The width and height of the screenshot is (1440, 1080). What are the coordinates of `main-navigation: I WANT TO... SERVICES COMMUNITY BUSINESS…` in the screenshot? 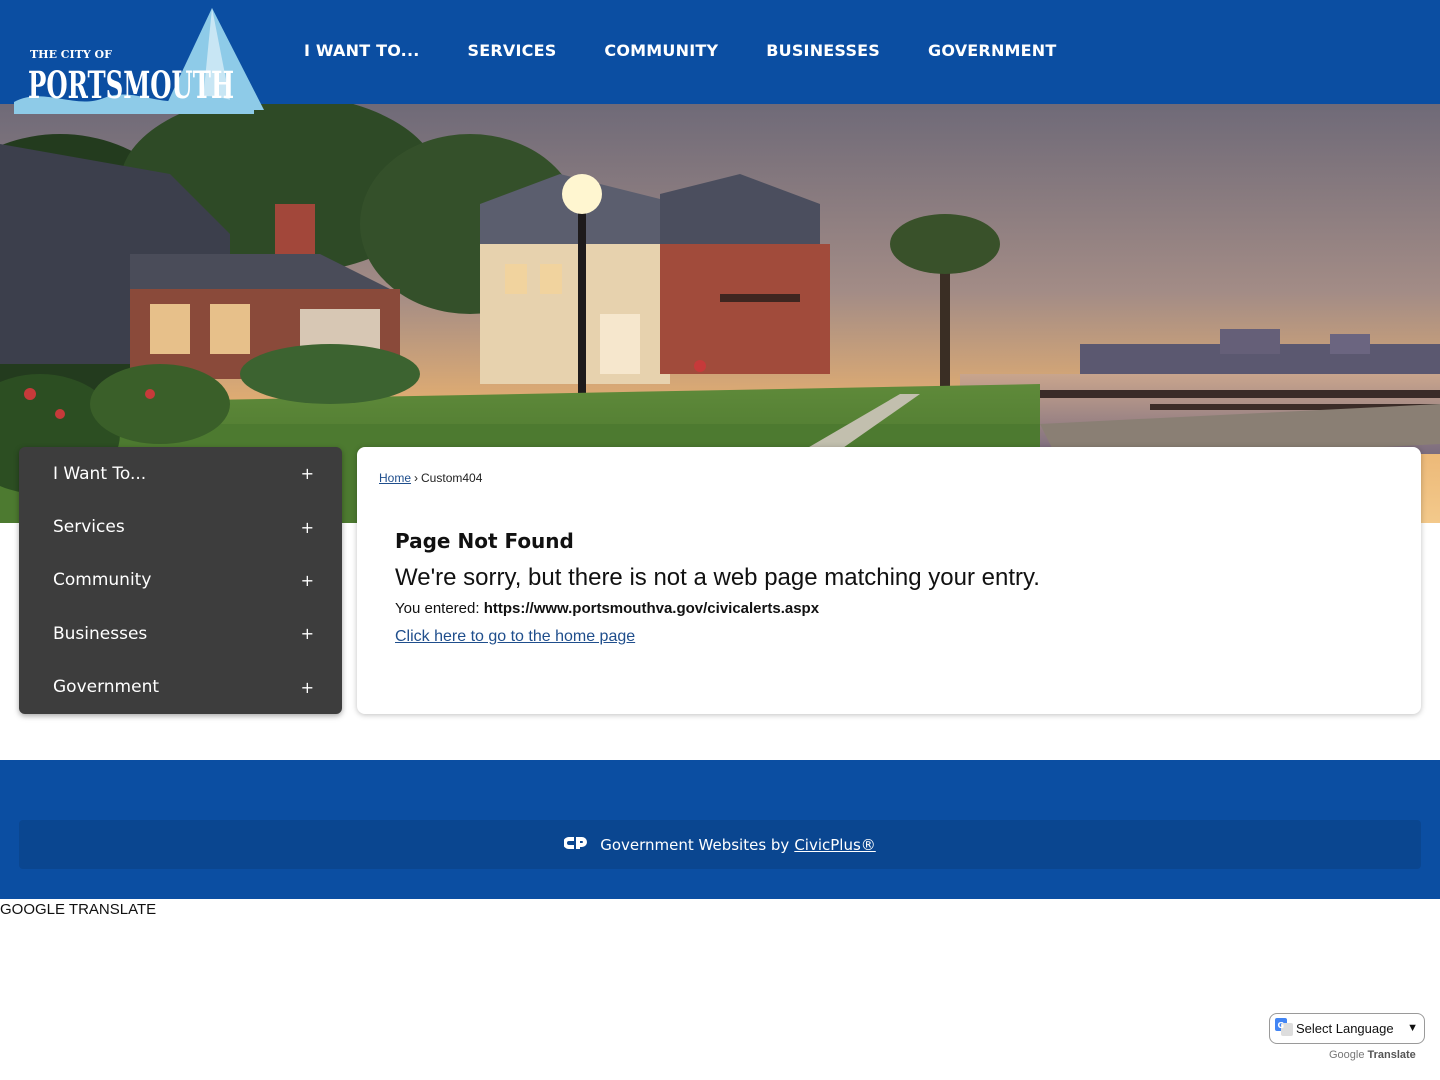 It's located at (680, 50).